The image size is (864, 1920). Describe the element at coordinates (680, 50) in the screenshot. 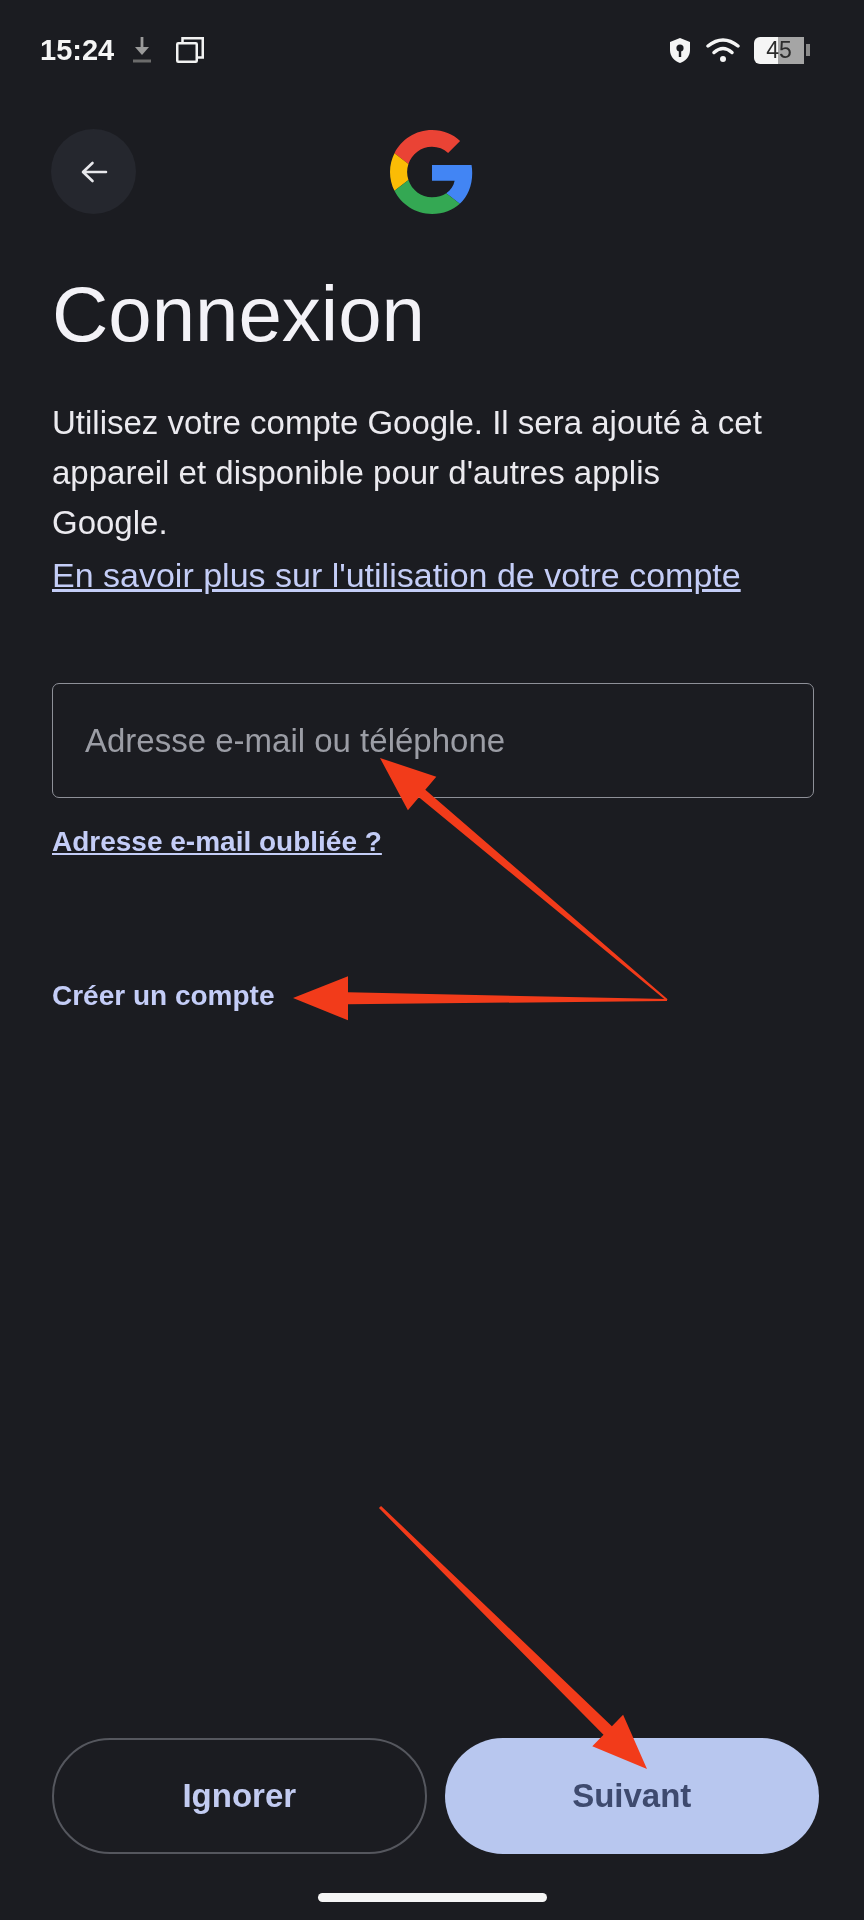

I see `shield-key-icon` at that location.